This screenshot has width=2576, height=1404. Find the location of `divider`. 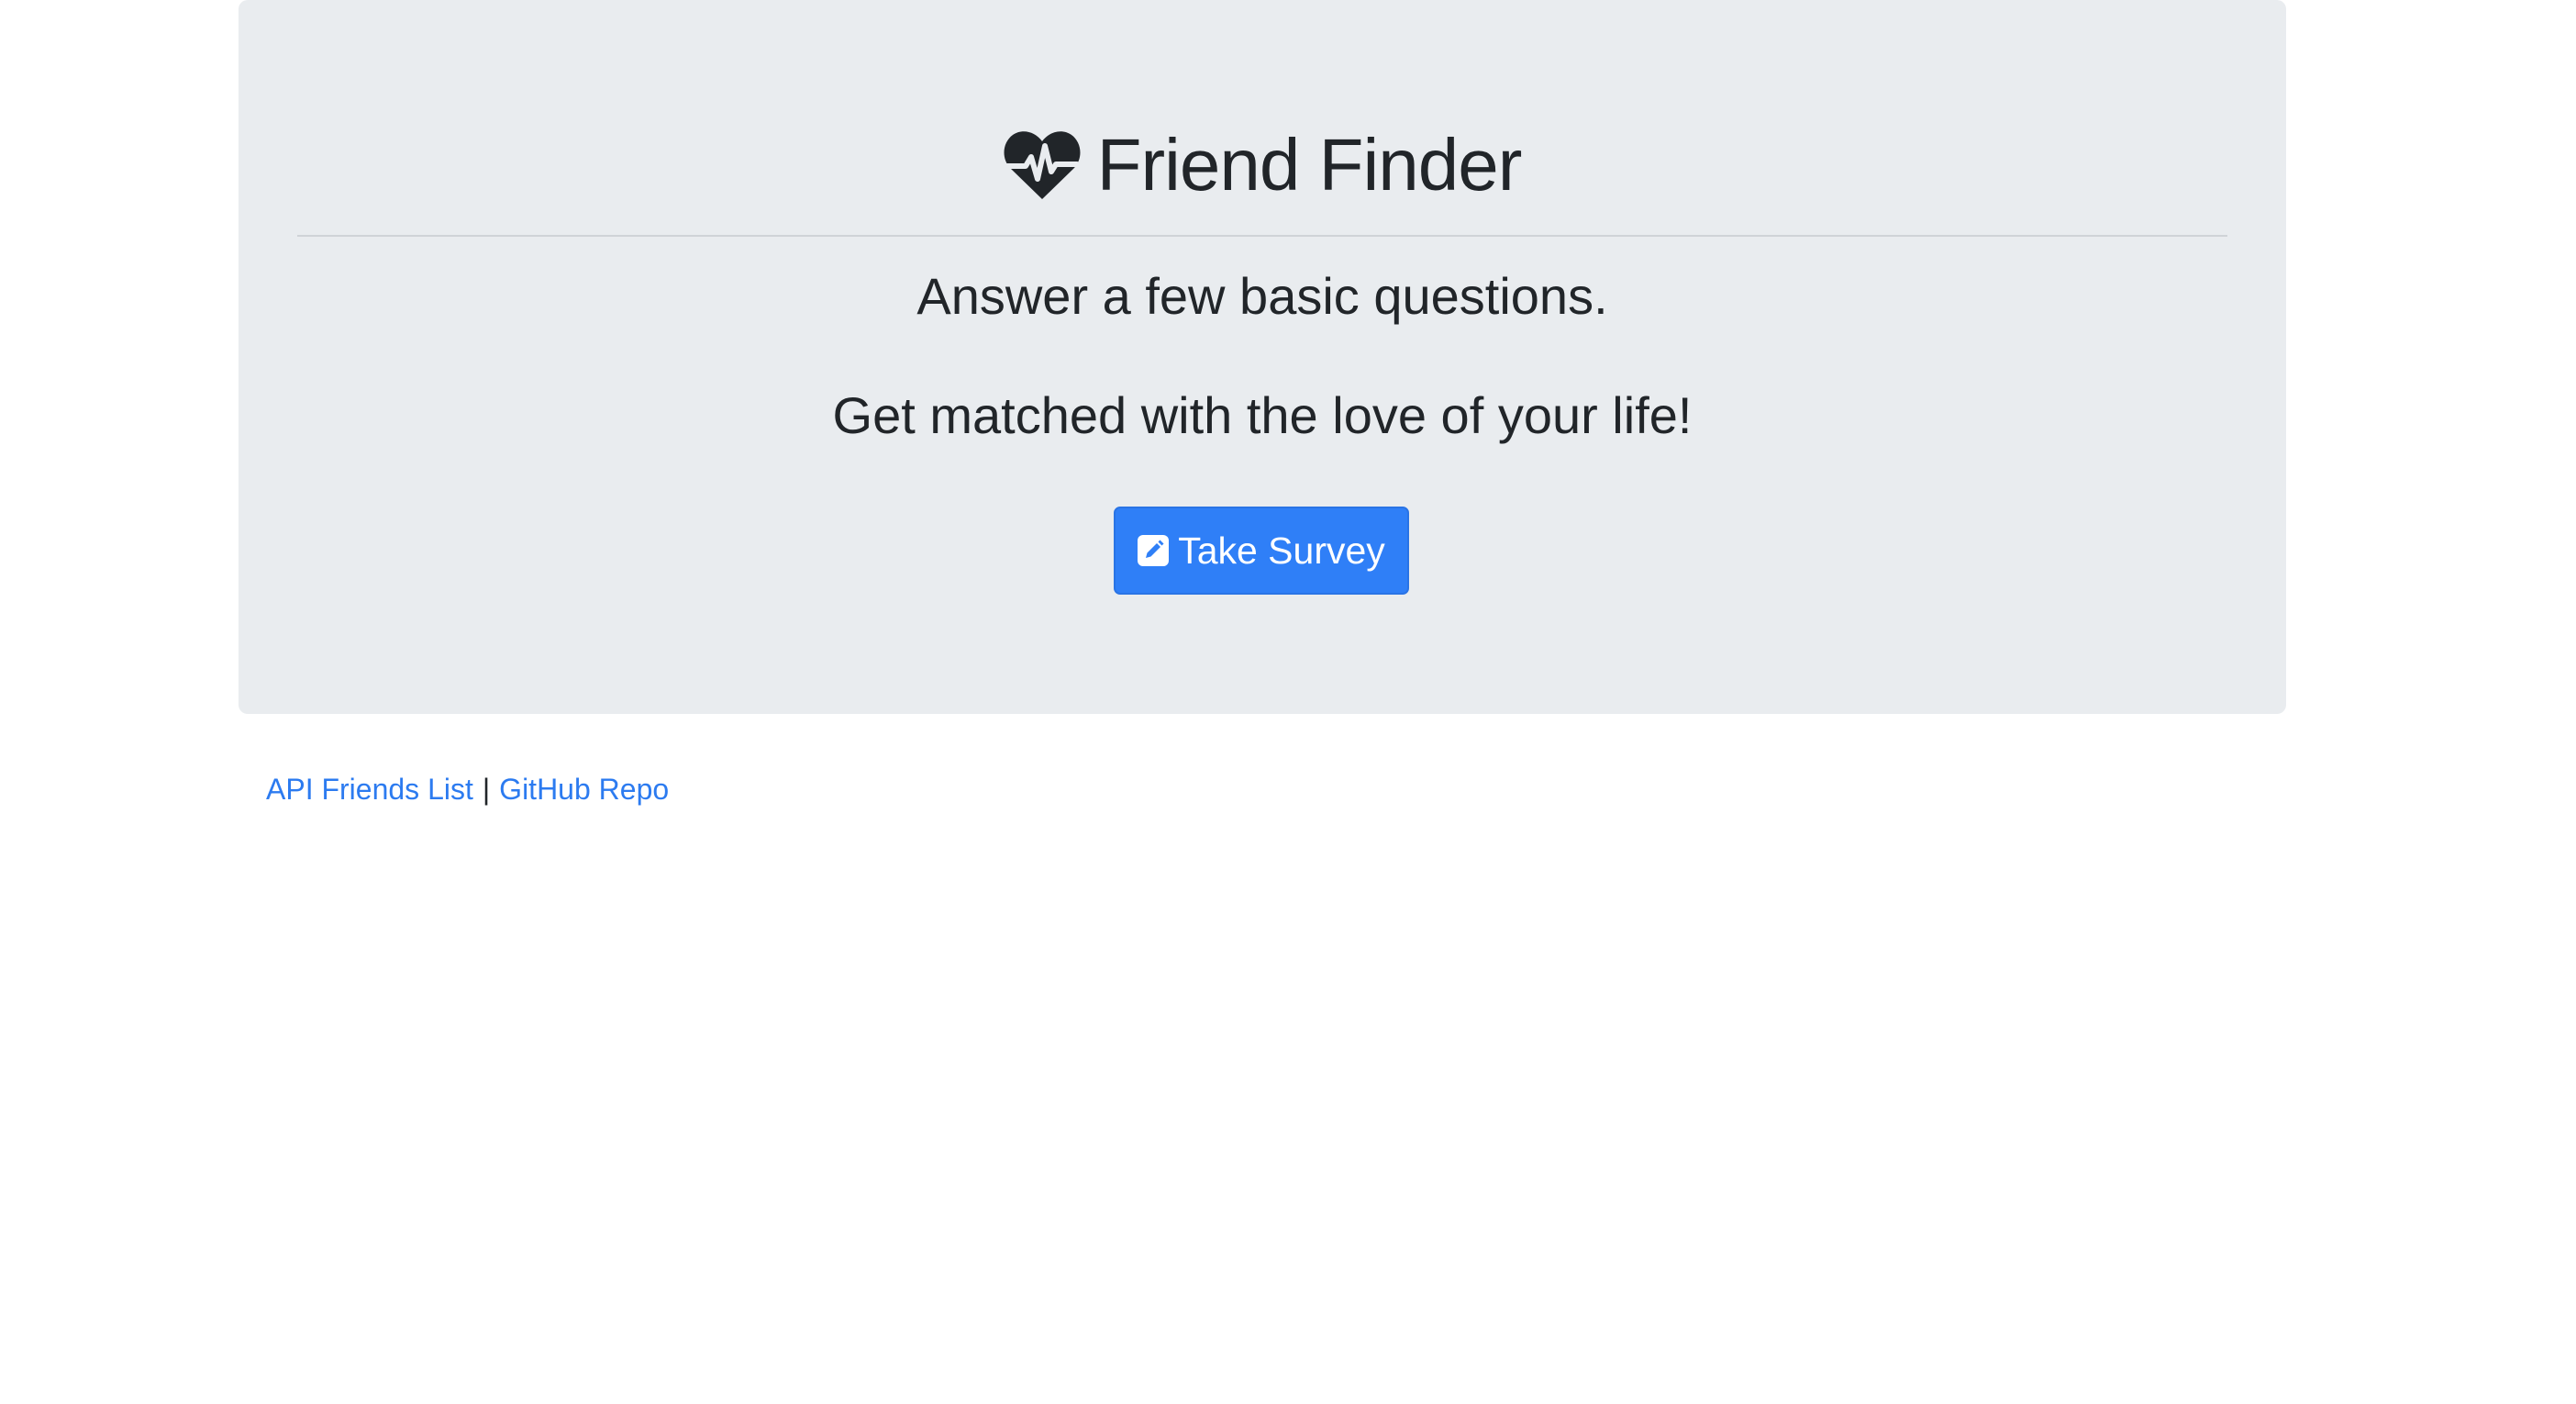

divider is located at coordinates (1262, 236).